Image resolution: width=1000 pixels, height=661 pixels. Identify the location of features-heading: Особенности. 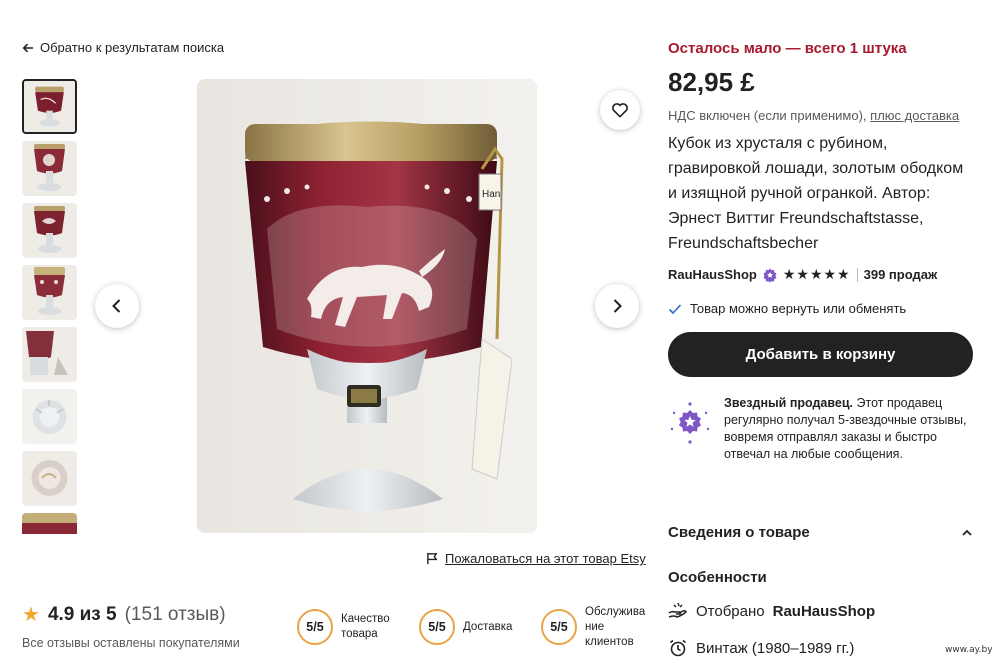
(717, 577).